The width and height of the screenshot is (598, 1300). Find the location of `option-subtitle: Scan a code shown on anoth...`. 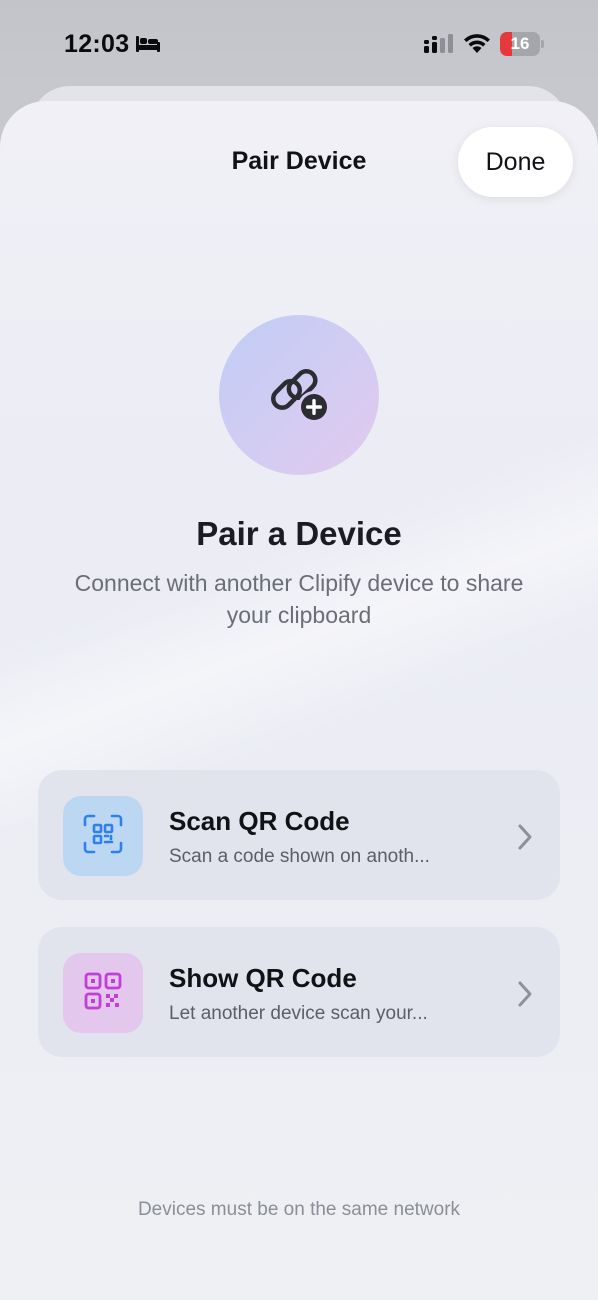

option-subtitle: Scan a code shown on anoth... is located at coordinates (299, 856).